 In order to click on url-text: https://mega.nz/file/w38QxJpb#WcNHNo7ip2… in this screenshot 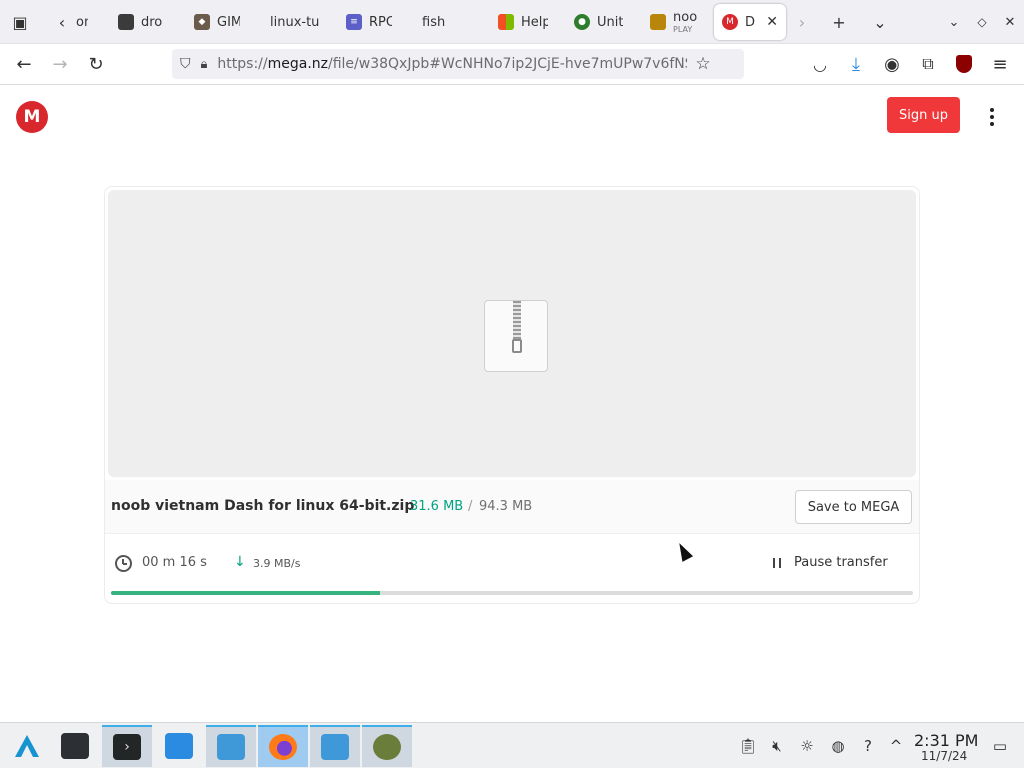, I will do `click(452, 64)`.